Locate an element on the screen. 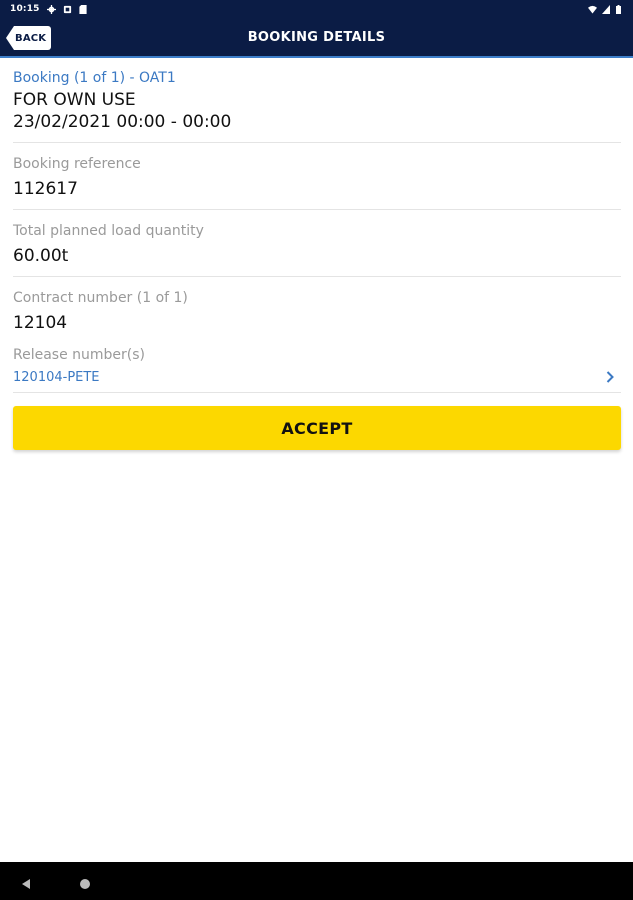  release-number-value: 120104-PETE is located at coordinates (56, 377).